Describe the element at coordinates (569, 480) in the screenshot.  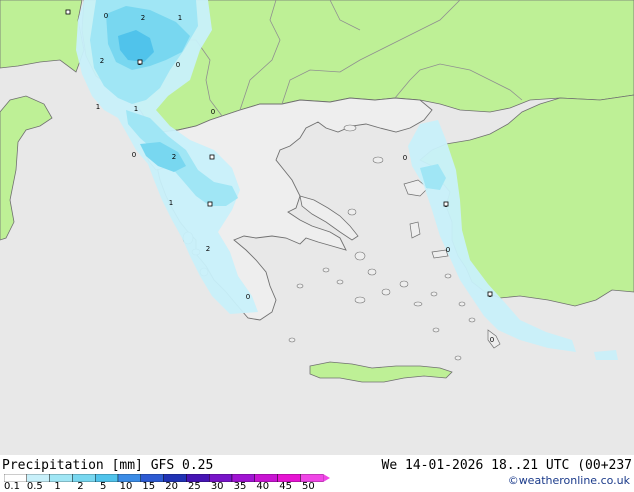
I see `credit-link: ©weatheronline.co.uk` at that location.